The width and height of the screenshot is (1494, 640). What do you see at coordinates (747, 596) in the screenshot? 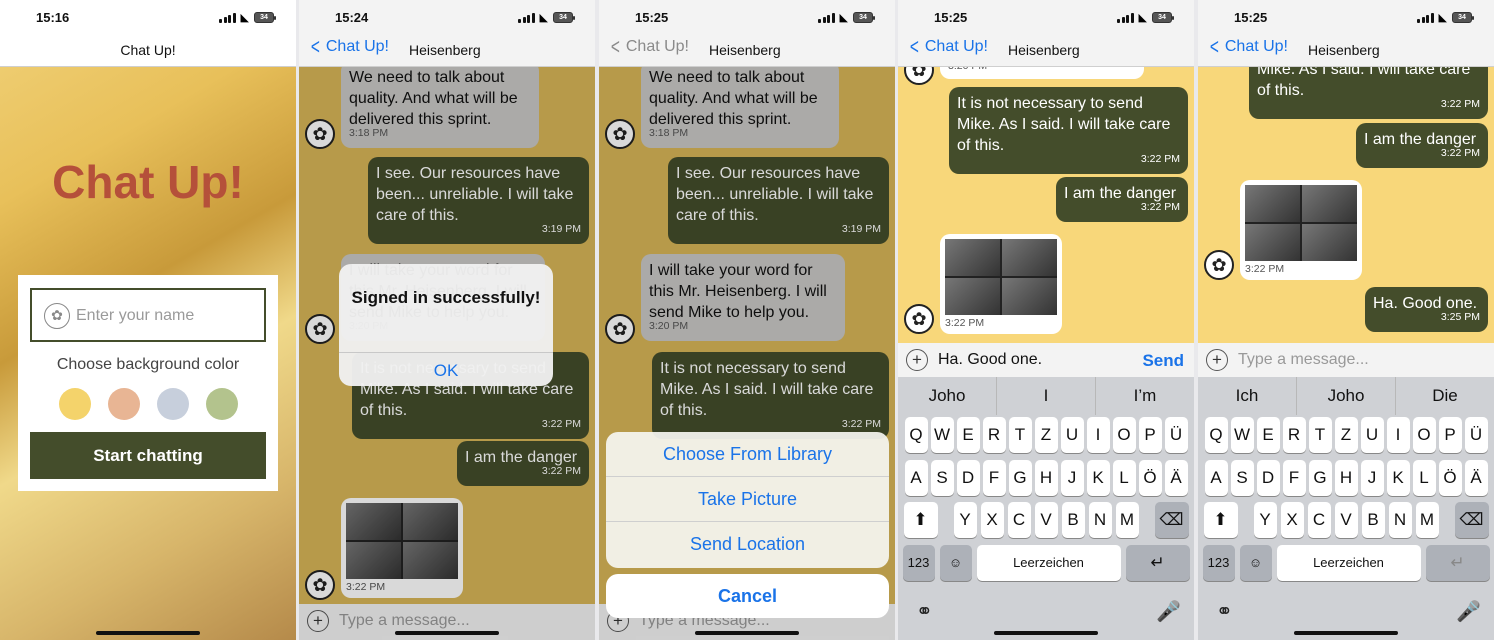
I see `cancel-button: Cancel` at bounding box center [747, 596].